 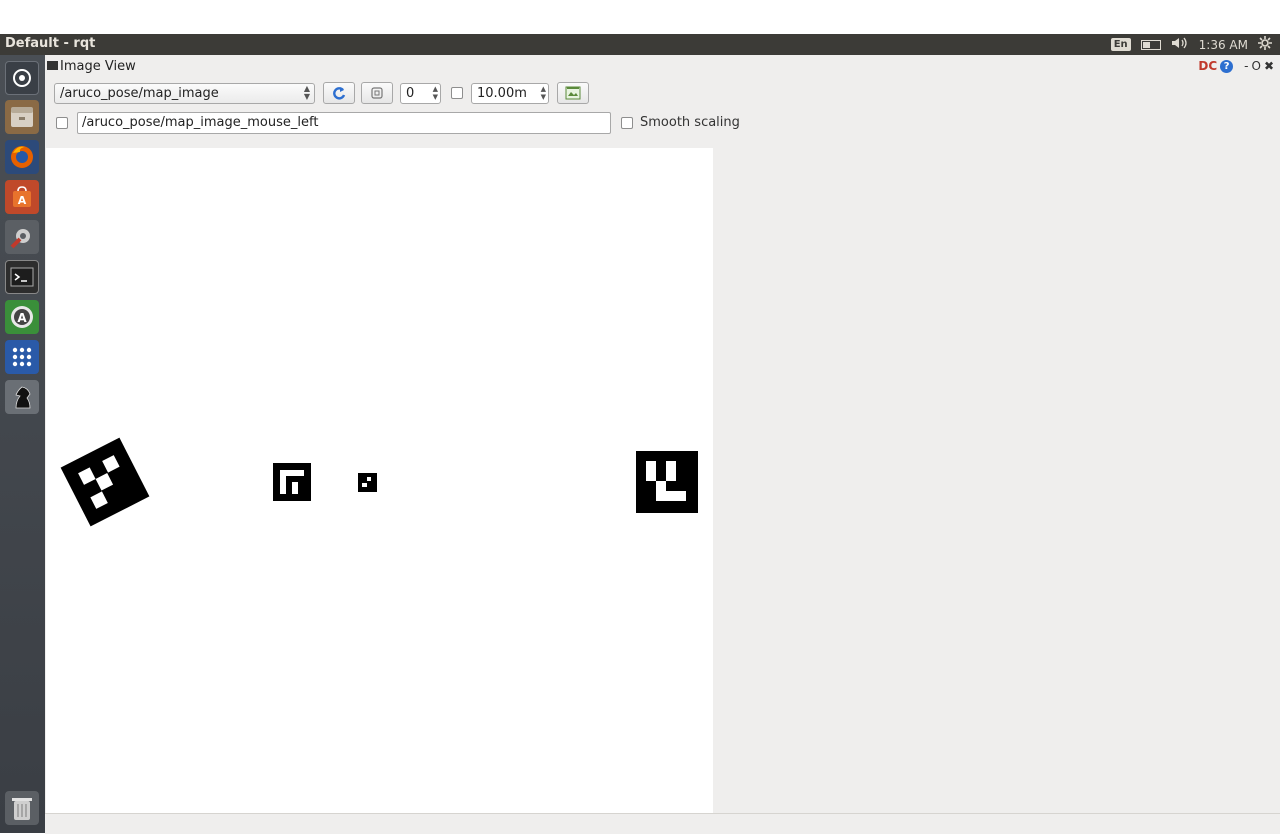 I want to click on refresh-topics-button, so click(x=339, y=93).